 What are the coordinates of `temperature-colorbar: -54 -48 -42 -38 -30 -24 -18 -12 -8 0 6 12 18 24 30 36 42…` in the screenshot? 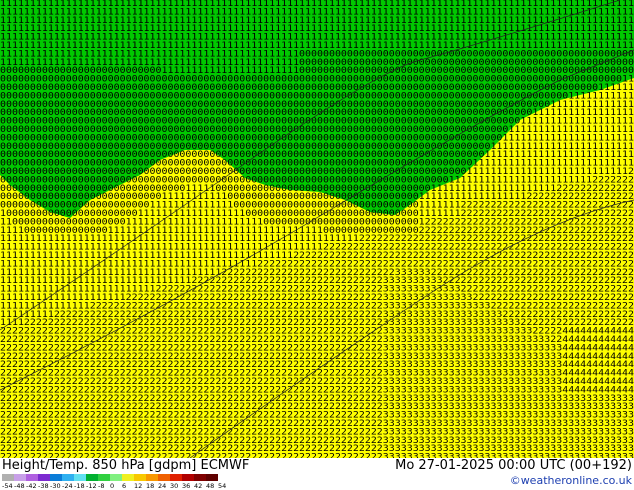 It's located at (147, 482).